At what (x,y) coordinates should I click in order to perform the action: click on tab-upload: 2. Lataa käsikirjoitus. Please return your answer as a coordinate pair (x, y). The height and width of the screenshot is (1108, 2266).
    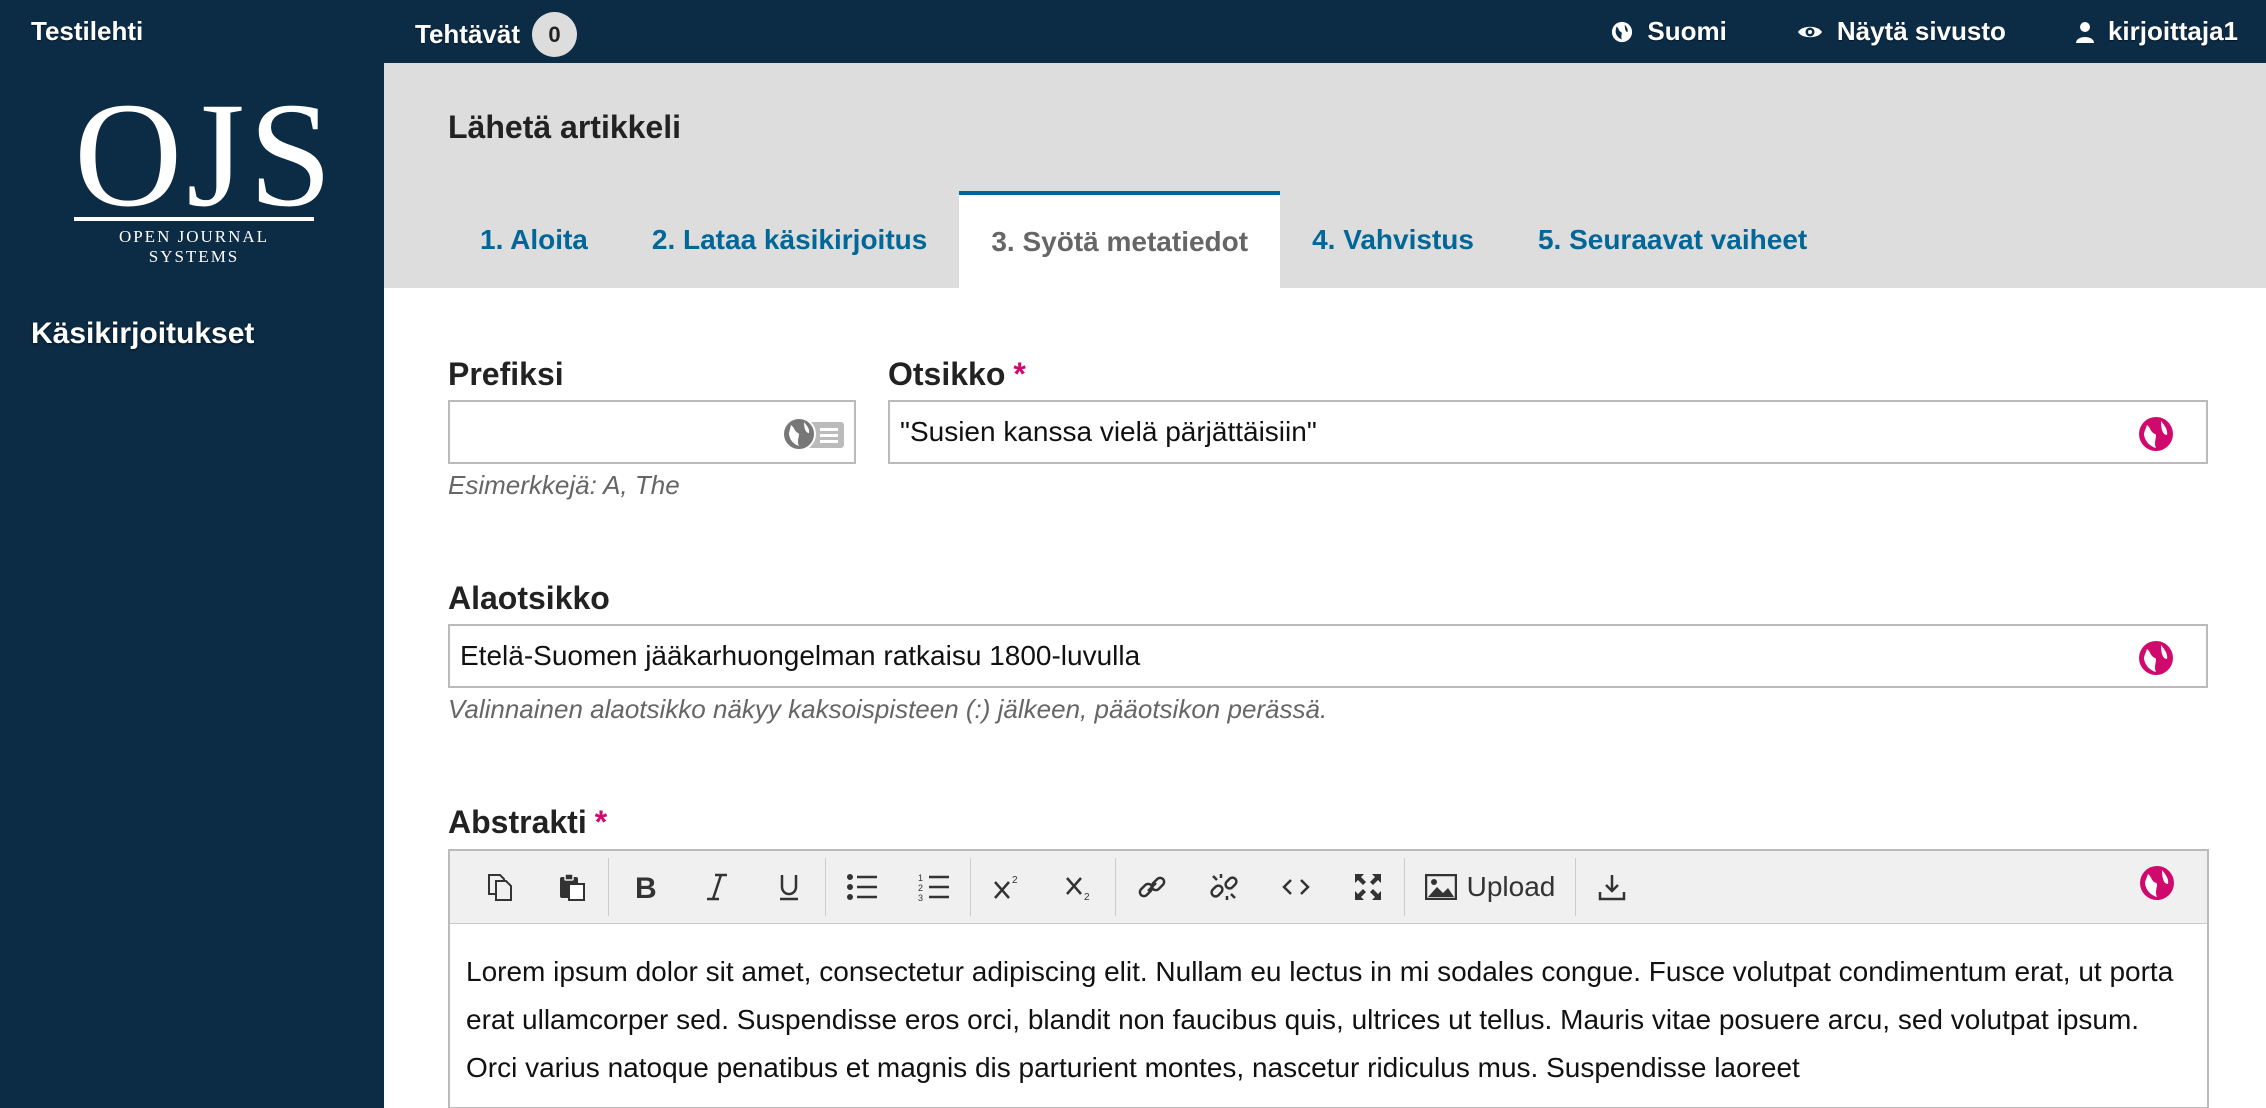
    Looking at the image, I should click on (789, 239).